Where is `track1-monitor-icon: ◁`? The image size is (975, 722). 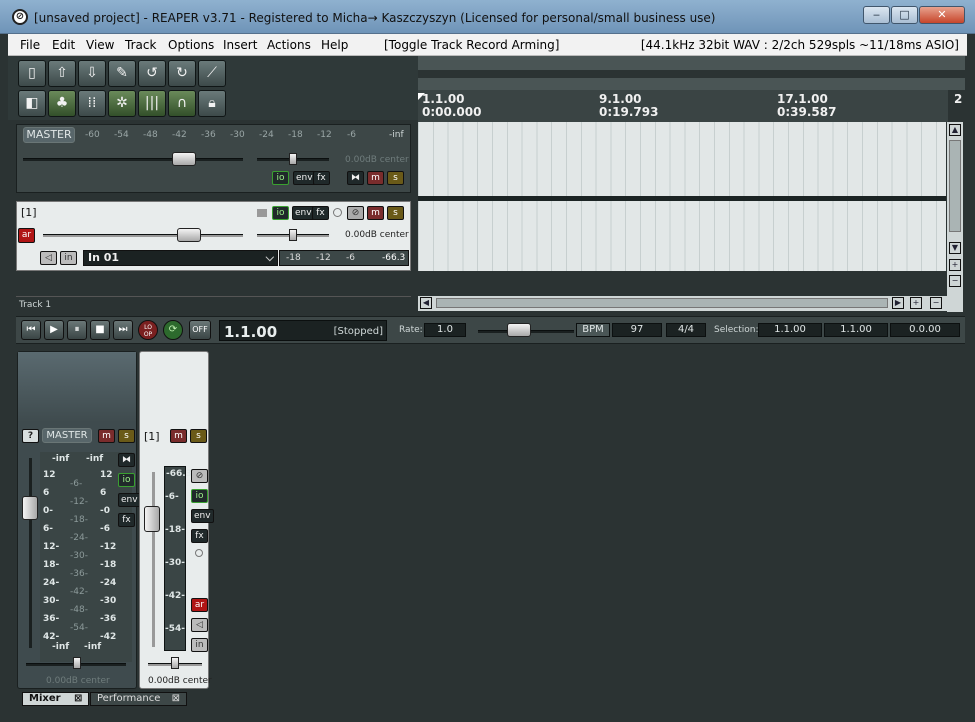 track1-monitor-icon: ◁ is located at coordinates (48, 258).